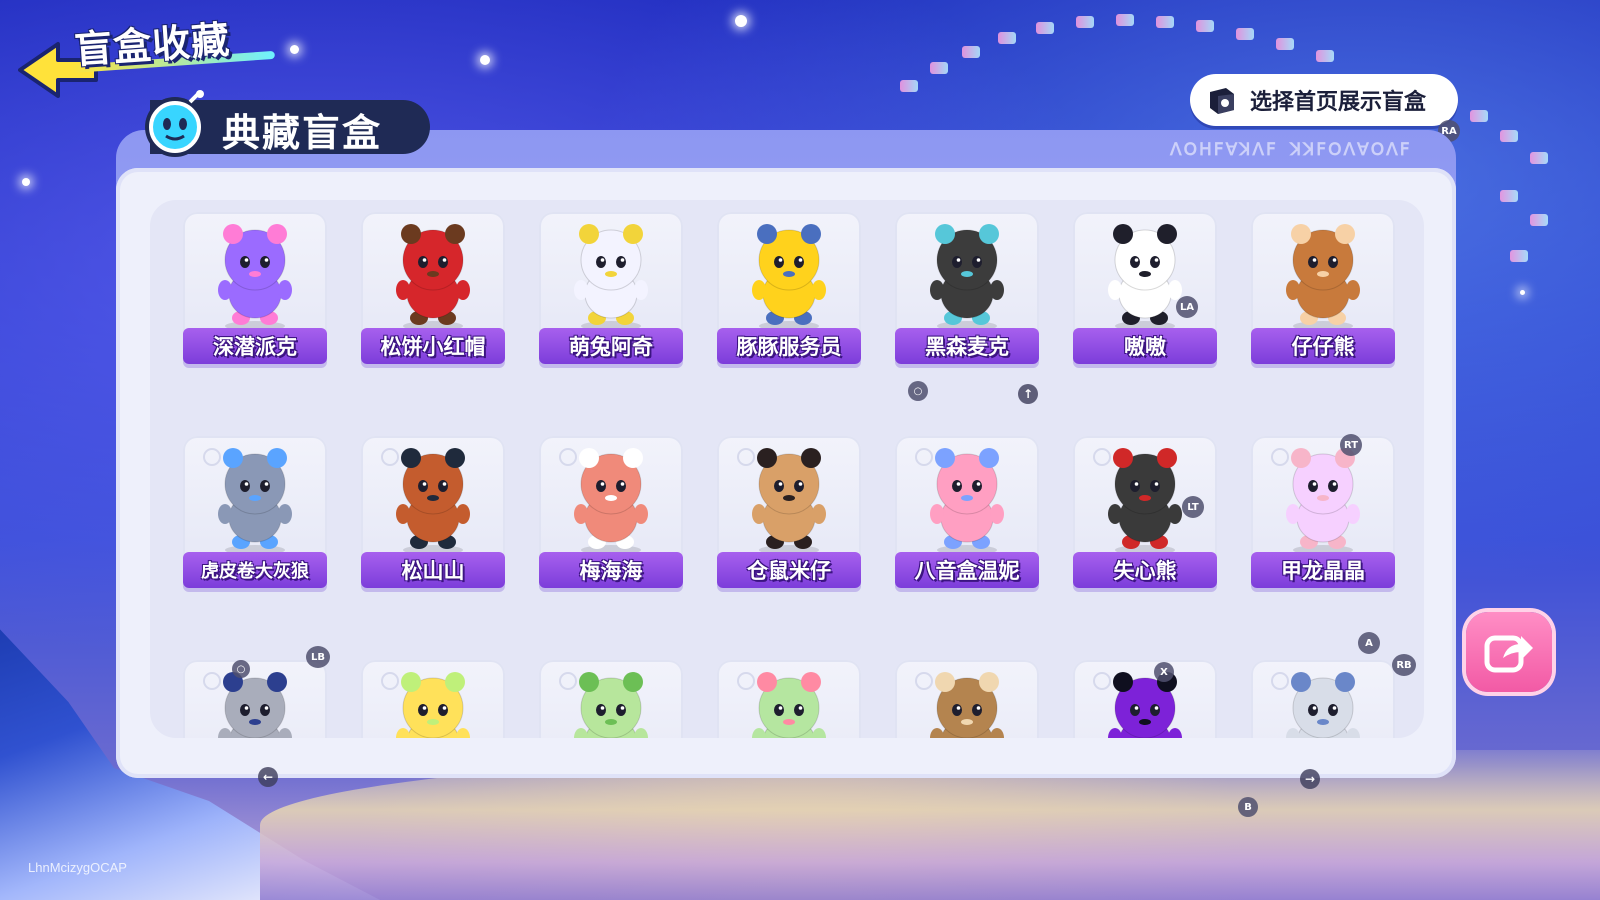 The image size is (1600, 900). I want to click on blind-box-card: 甲龙晶晶, so click(1323, 531).